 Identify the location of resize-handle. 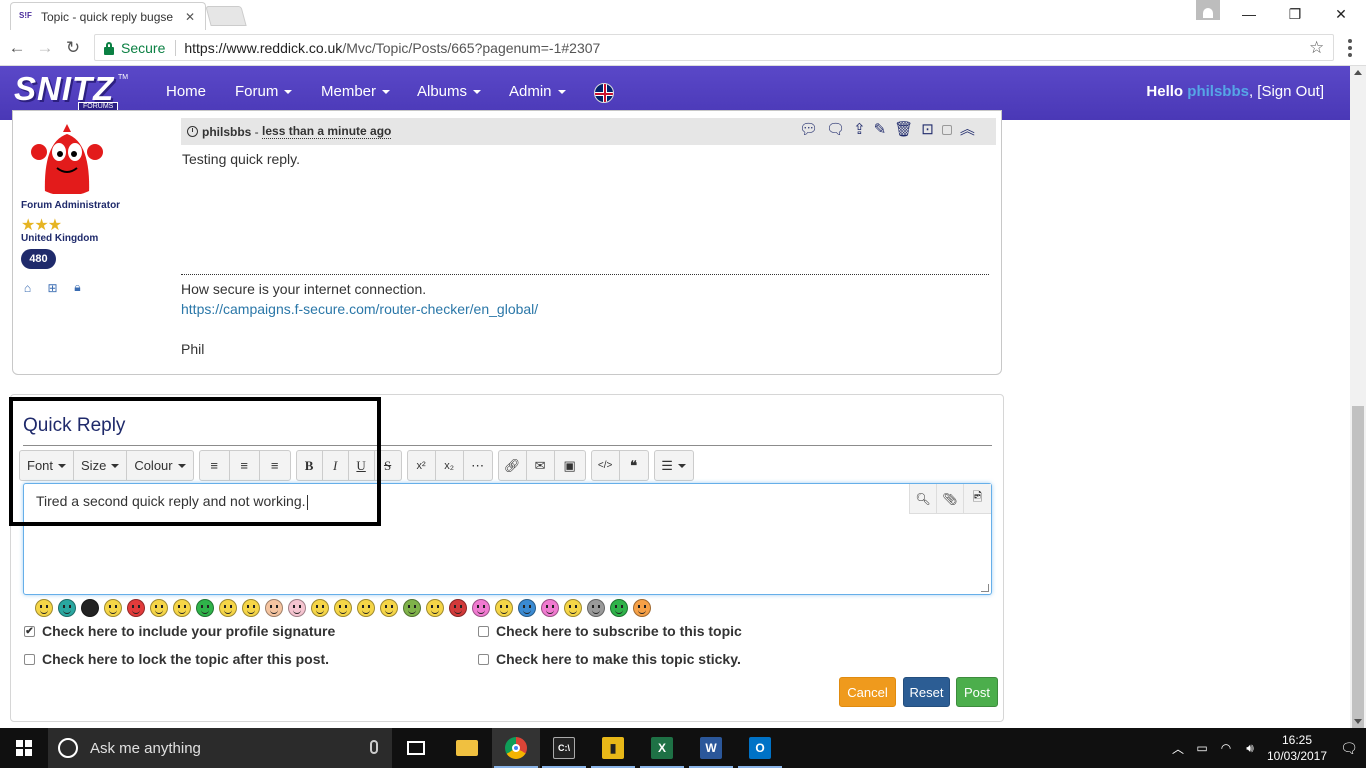
(985, 588).